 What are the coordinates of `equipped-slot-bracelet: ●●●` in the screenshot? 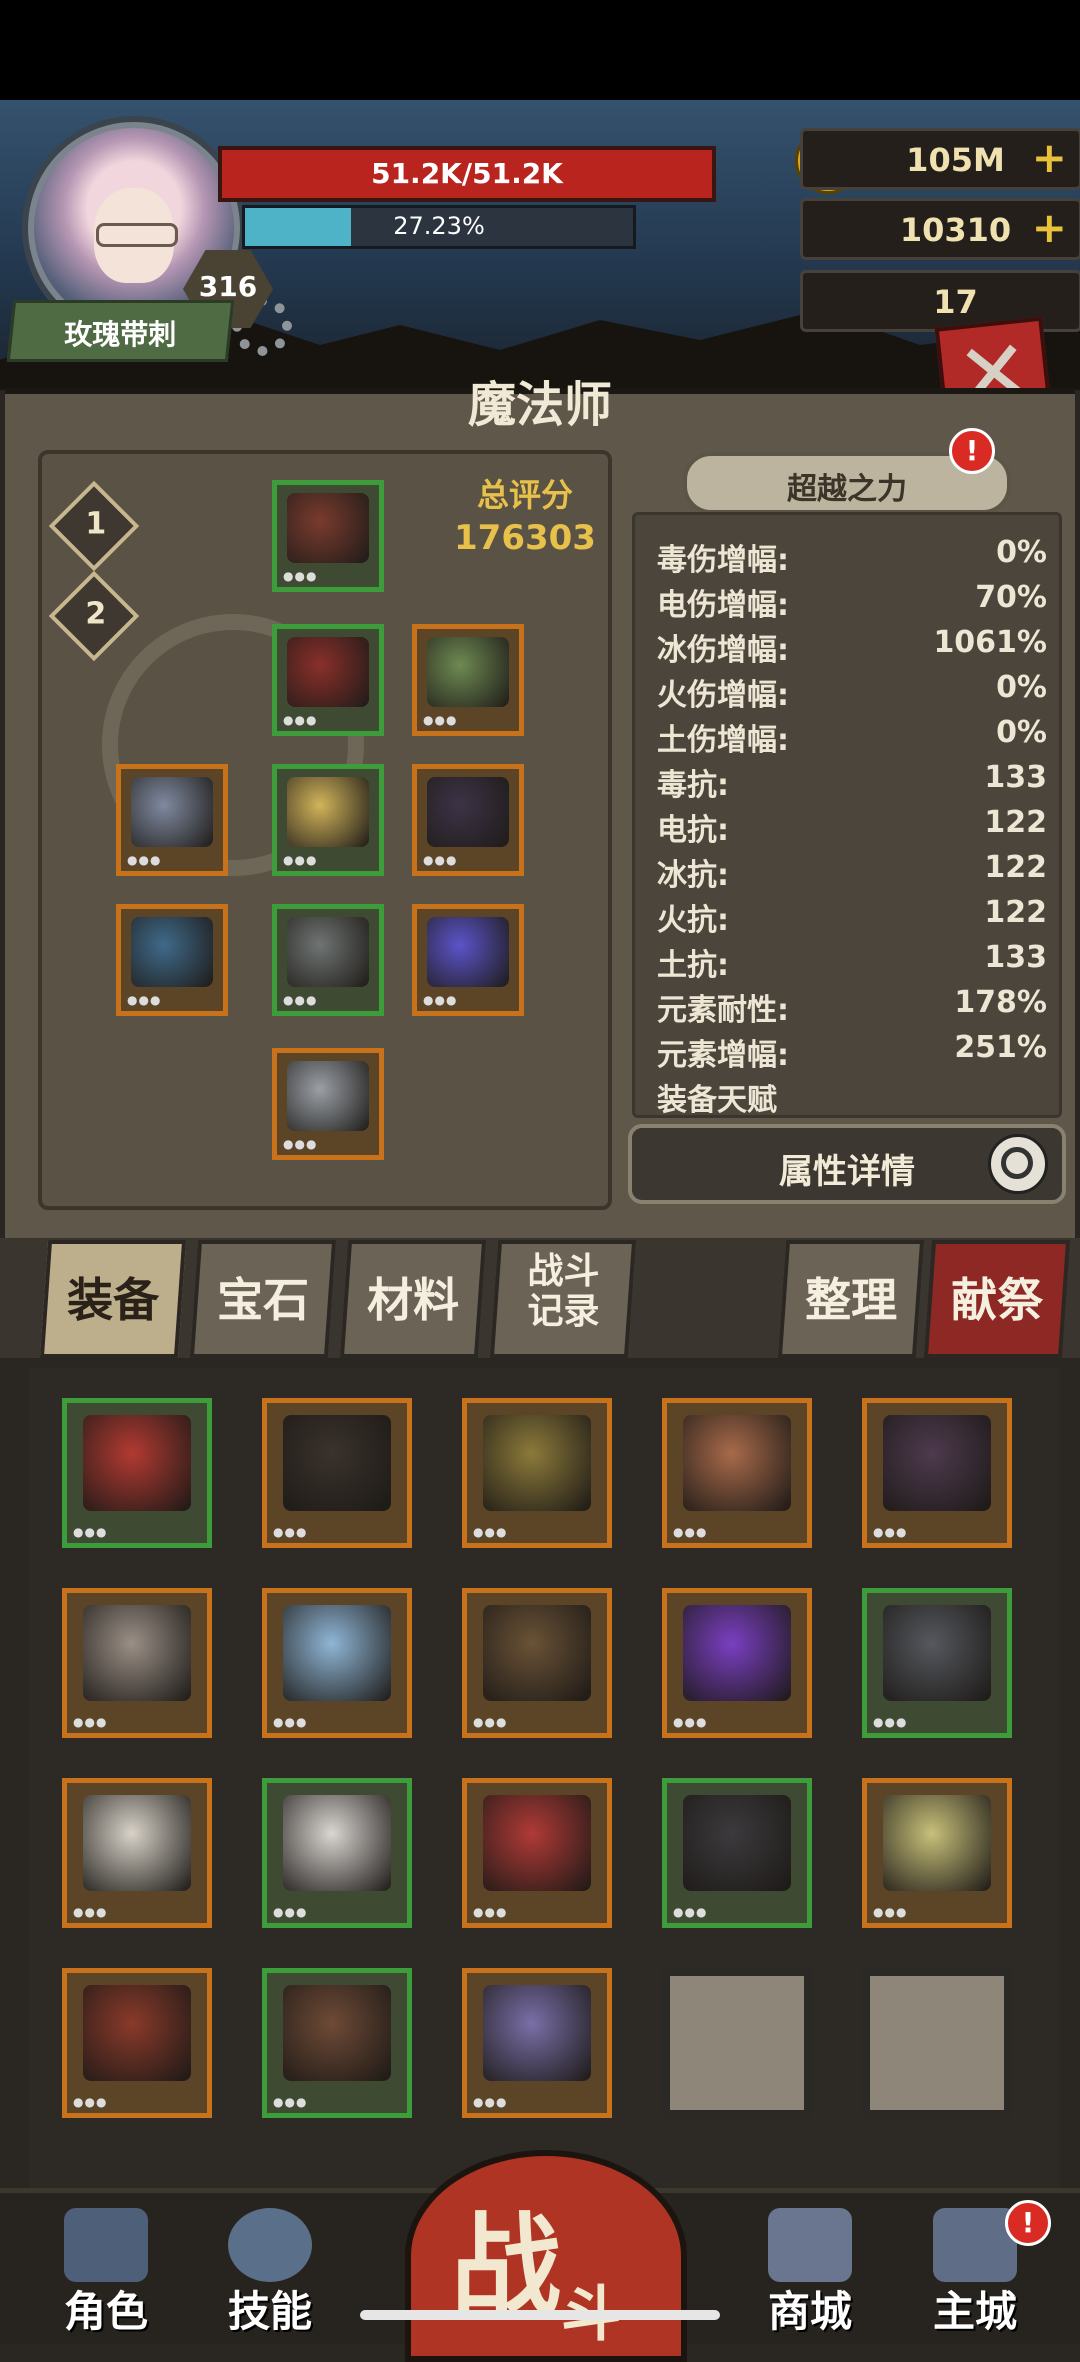 It's located at (172, 820).